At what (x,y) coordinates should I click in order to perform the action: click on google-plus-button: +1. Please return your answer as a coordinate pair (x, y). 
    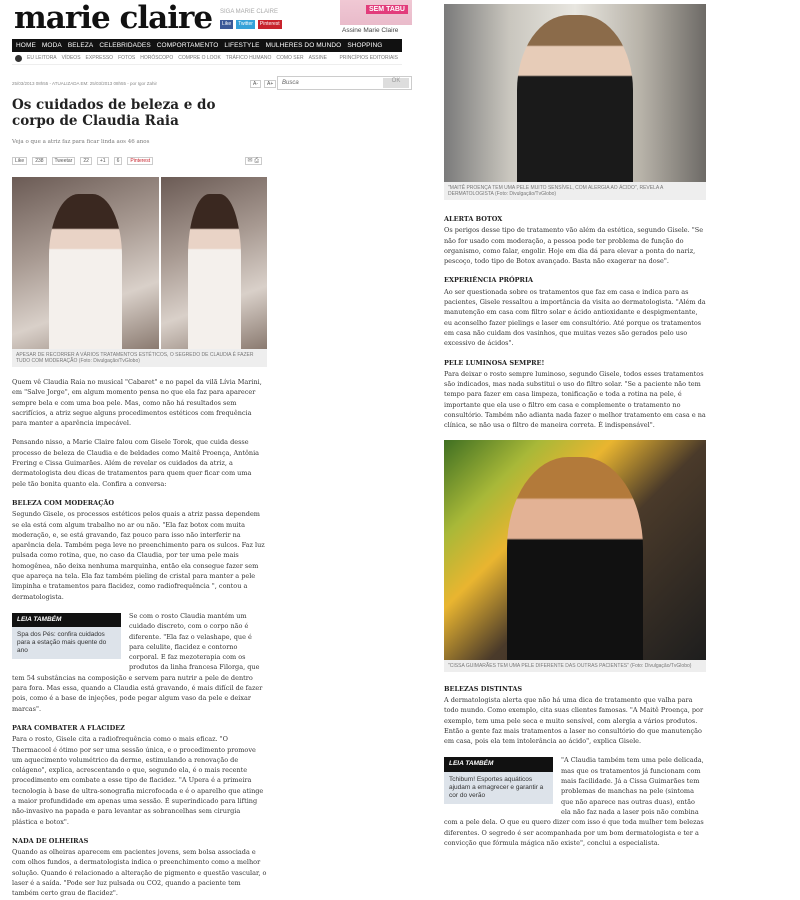
    Looking at the image, I should click on (102, 161).